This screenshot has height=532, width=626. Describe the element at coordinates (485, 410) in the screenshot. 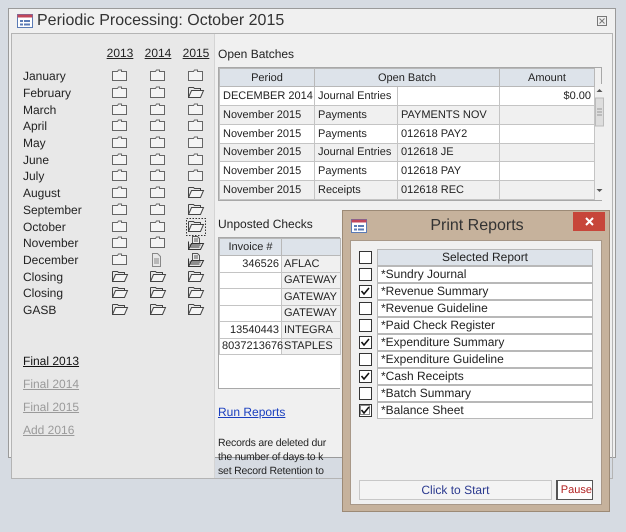

I see `report-name: *Balance Sheet` at that location.